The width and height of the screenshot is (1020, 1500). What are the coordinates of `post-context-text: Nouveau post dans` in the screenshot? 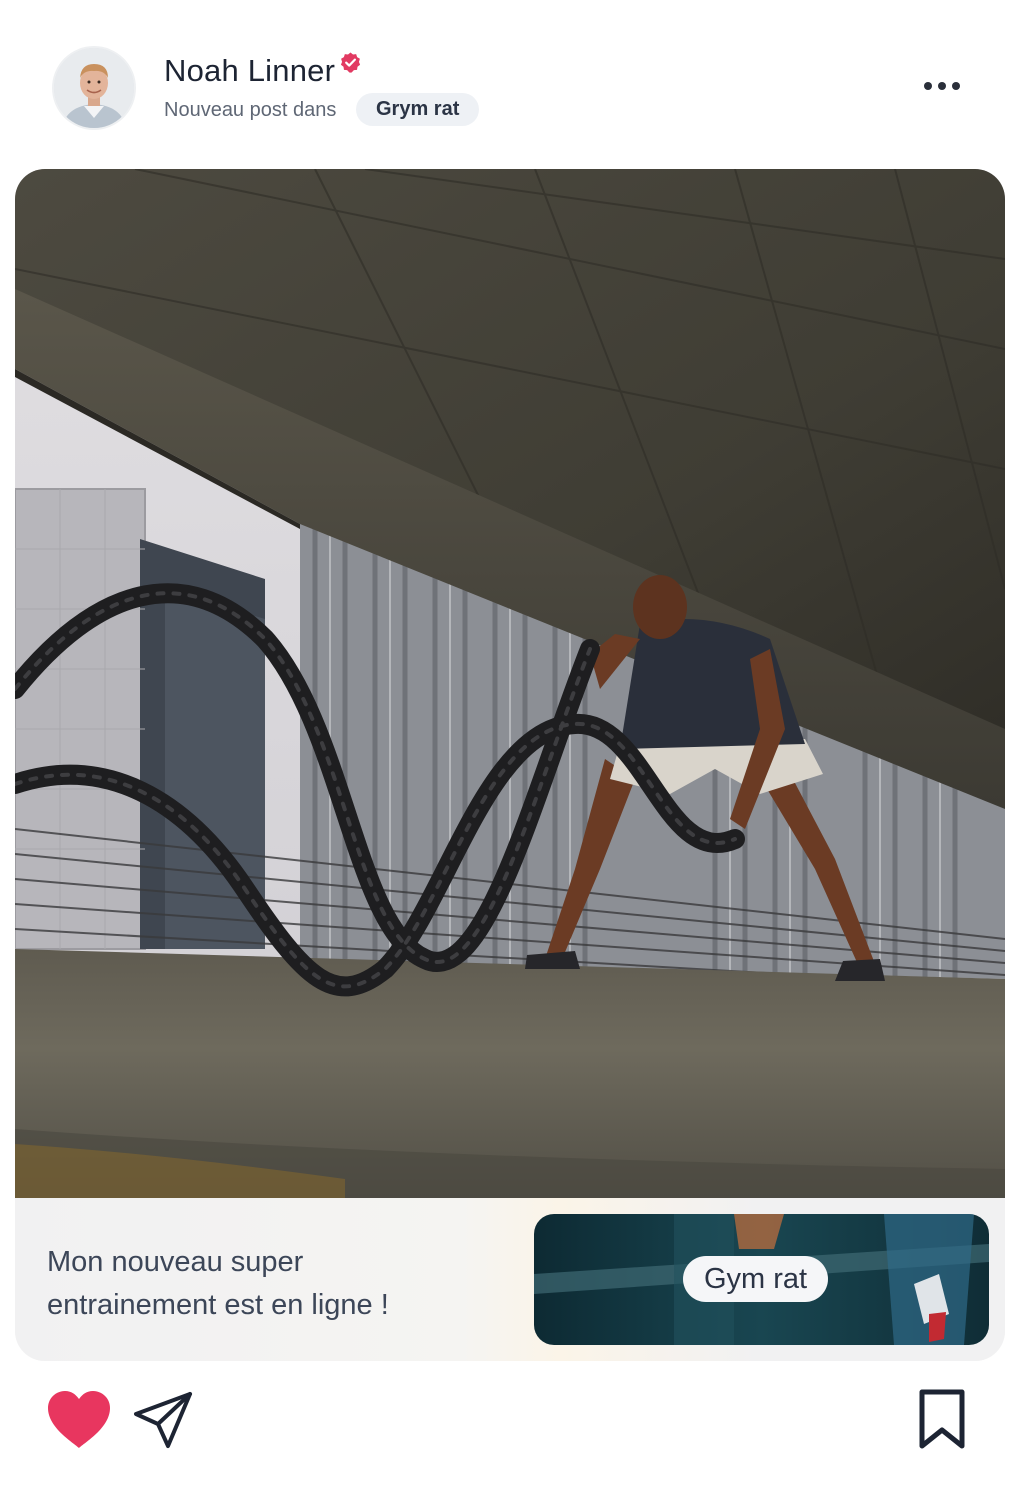 It's located at (250, 110).